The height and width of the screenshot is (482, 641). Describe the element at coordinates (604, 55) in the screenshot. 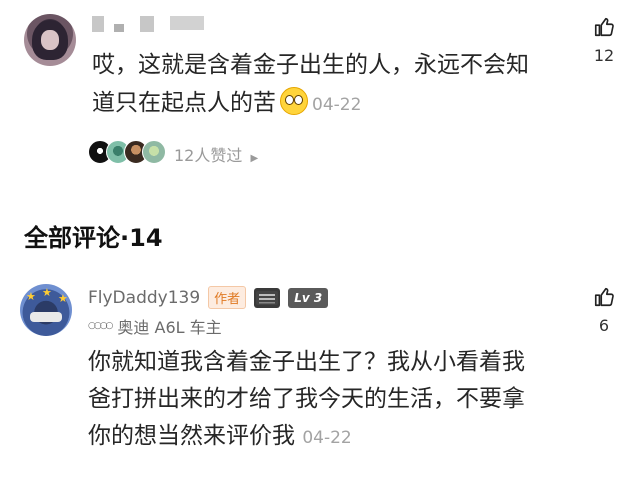

I see `like-count: 12` at that location.